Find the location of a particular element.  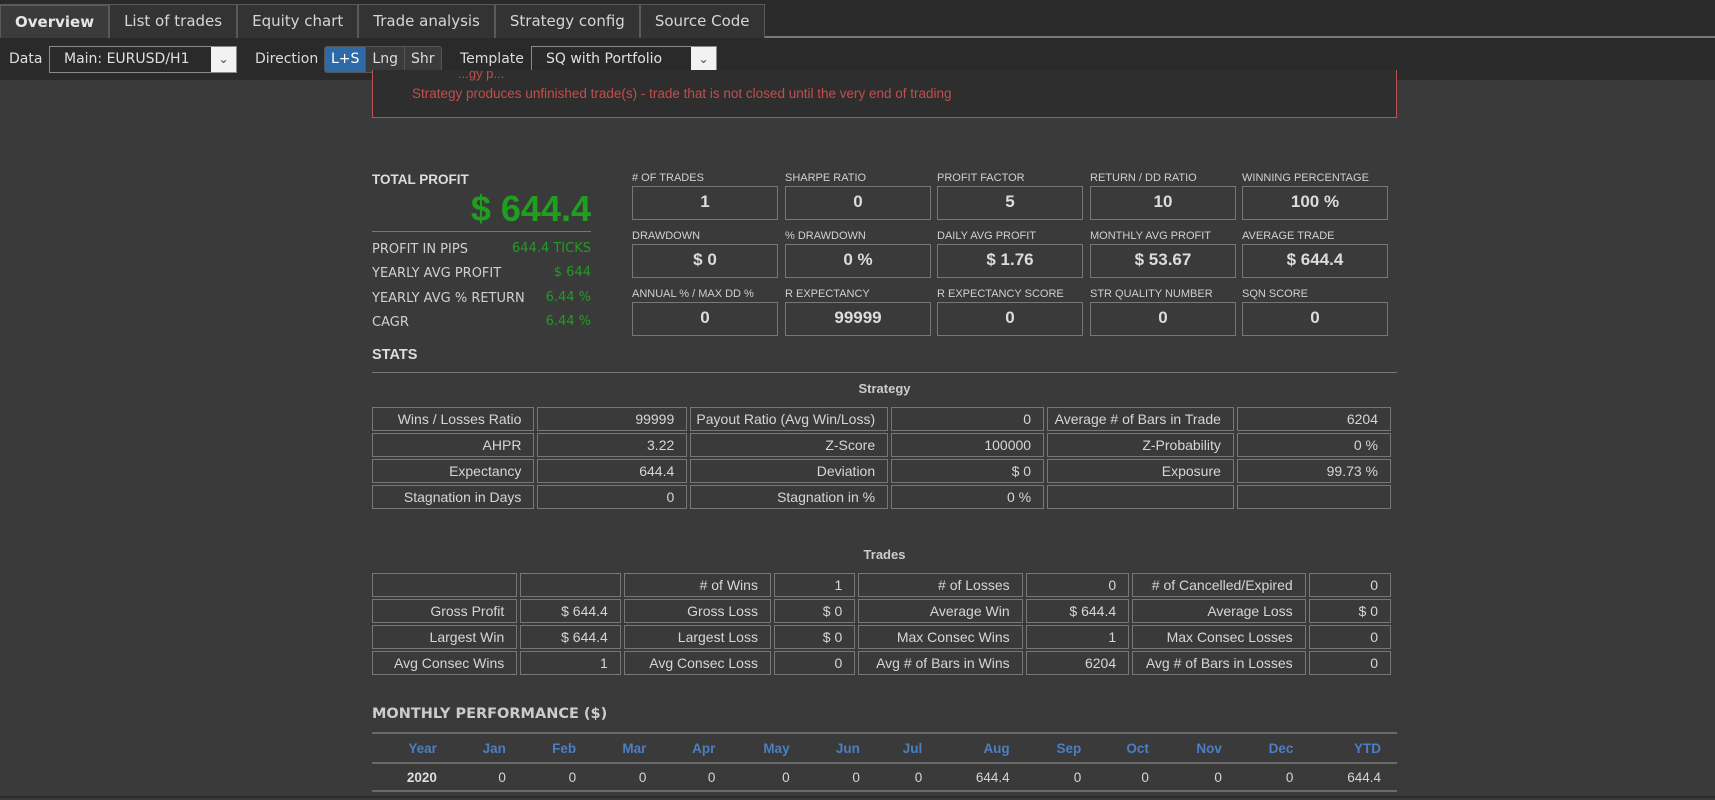

stat-label: Max Consec Losses is located at coordinates (1219, 637).